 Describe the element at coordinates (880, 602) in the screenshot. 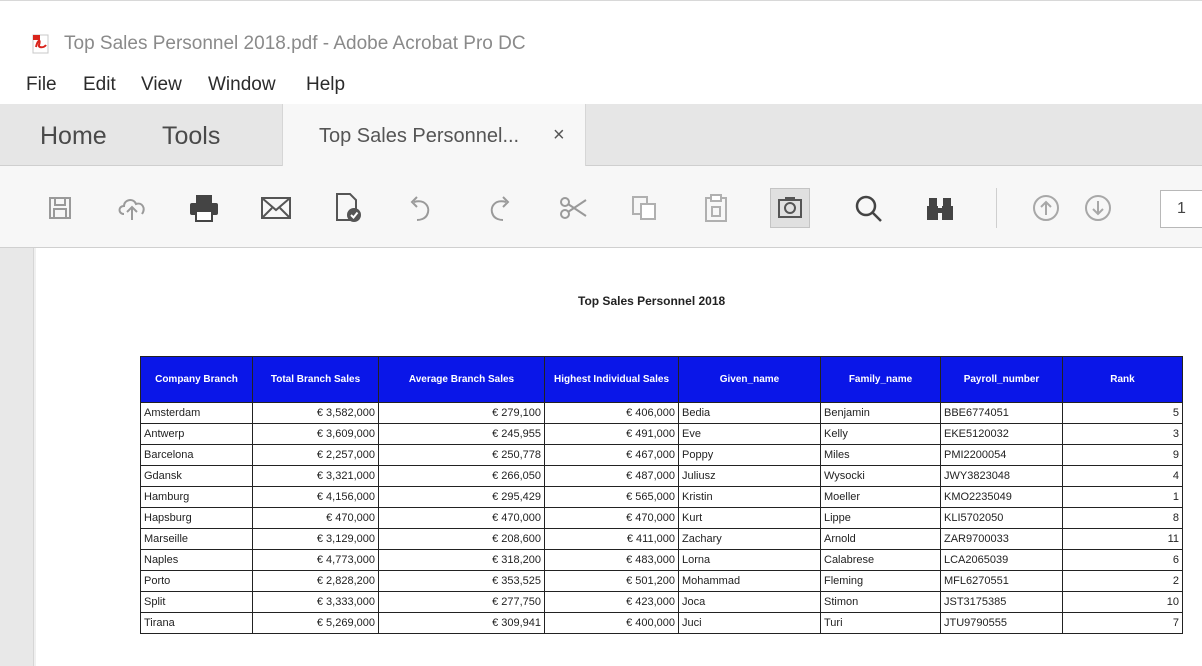

I see `table-cell: Stimon` at that location.